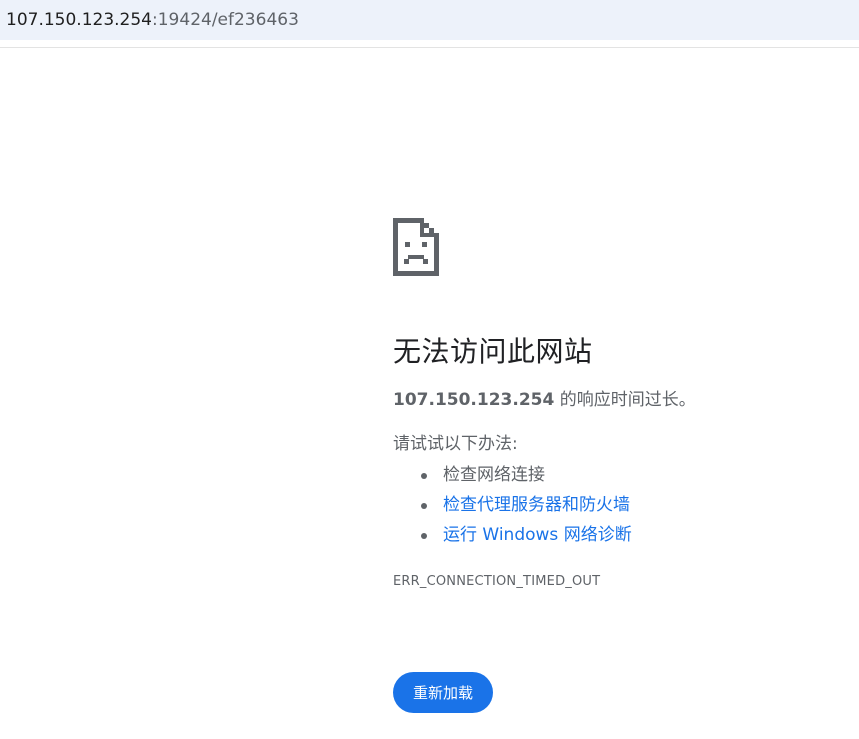 The image size is (859, 739). What do you see at coordinates (429, 20) in the screenshot?
I see `address-bar: 107.150.123.254:19424/ef236463` at bounding box center [429, 20].